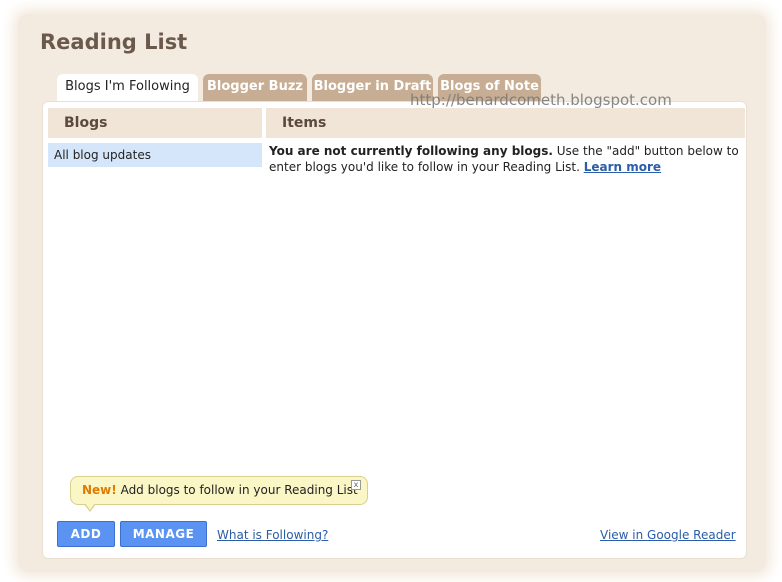  Describe the element at coordinates (272, 535) in the screenshot. I see `what-is-following-link: What is Following?` at that location.